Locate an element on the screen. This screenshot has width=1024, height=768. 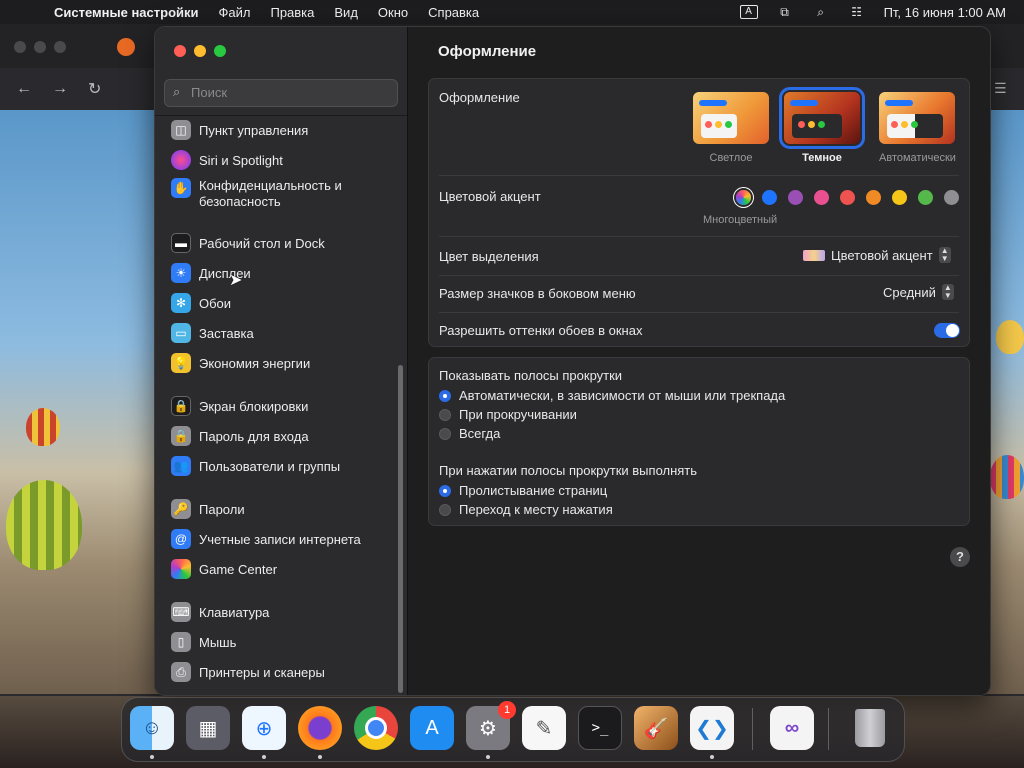
sidebar-item-mouse: ▯ Мышь is located at coordinates (203, 642).